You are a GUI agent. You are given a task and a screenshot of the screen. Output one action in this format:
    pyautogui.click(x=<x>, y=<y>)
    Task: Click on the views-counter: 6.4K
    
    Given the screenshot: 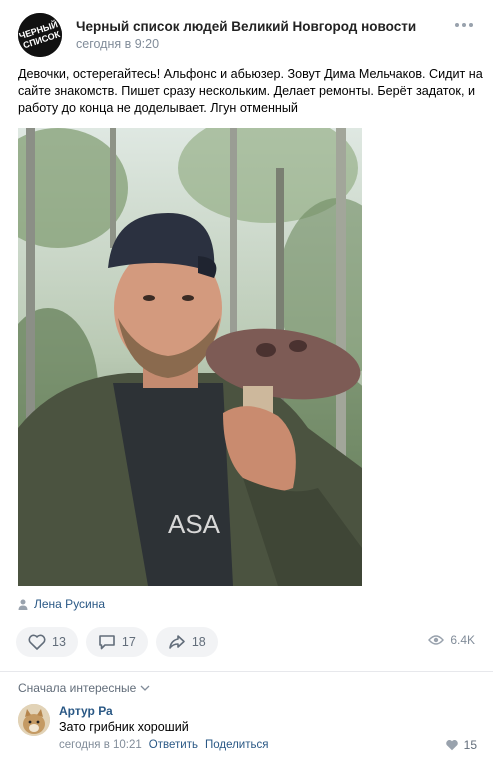 What is the action you would take?
    pyautogui.click(x=451, y=640)
    